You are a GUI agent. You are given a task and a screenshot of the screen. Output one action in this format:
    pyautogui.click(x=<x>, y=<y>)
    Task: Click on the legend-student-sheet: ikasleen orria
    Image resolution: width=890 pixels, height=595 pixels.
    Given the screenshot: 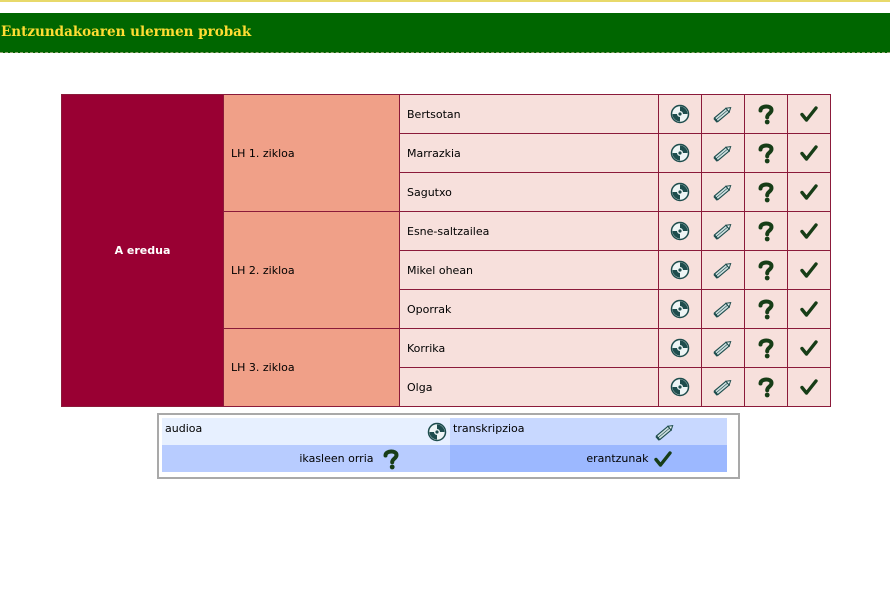 What is the action you would take?
    pyautogui.click(x=306, y=458)
    